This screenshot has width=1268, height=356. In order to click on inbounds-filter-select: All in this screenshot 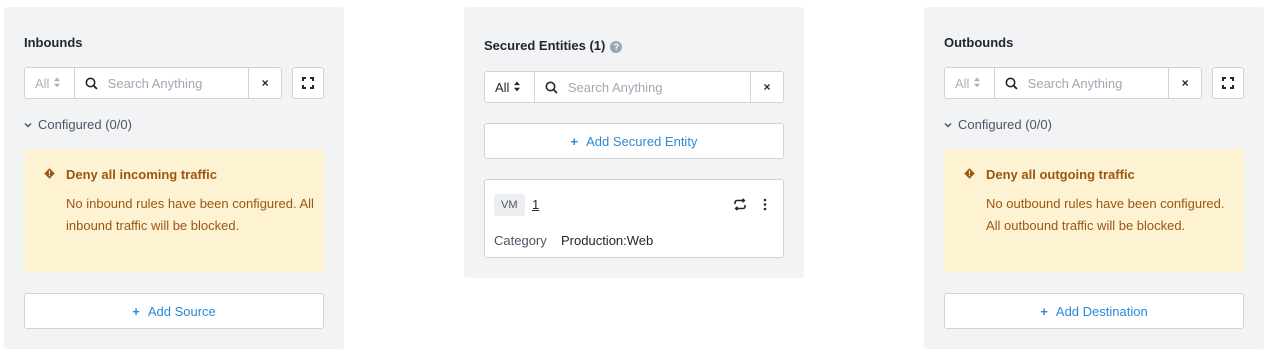, I will do `click(50, 83)`.